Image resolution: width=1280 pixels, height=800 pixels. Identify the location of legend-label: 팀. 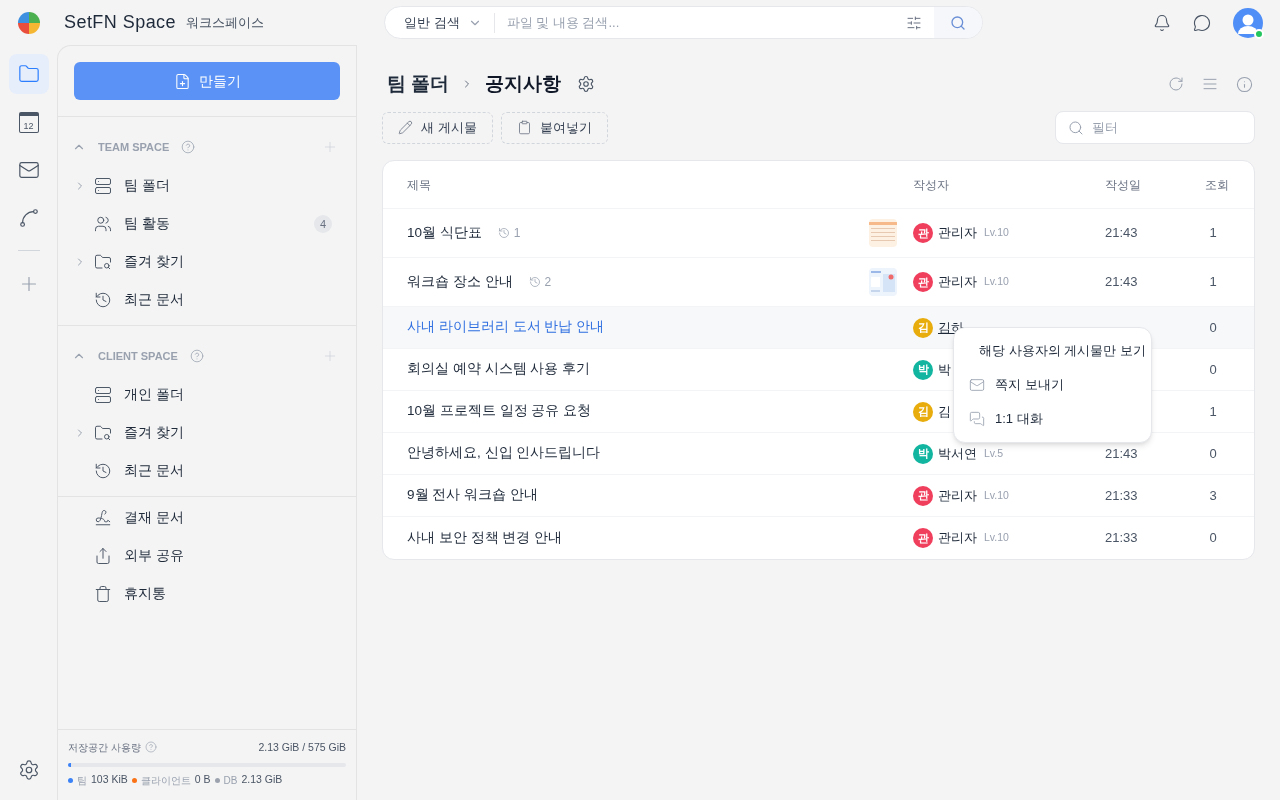
(82, 780).